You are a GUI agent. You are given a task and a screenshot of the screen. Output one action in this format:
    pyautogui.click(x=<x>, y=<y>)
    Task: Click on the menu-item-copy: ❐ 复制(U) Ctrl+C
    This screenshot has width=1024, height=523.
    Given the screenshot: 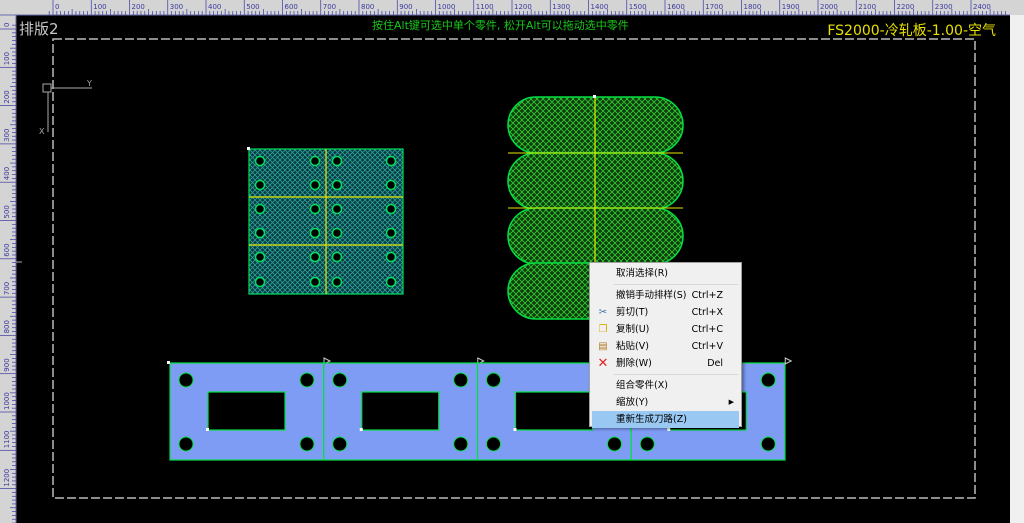 What is the action you would take?
    pyautogui.click(x=665, y=329)
    